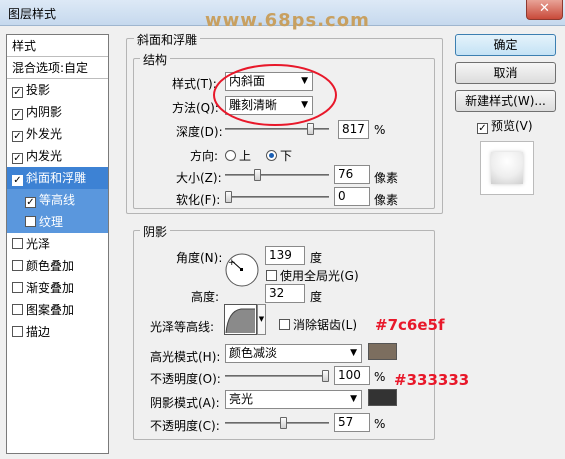  Describe the element at coordinates (38, 90) in the screenshot. I see `sidebar-item-label: 投影` at that location.